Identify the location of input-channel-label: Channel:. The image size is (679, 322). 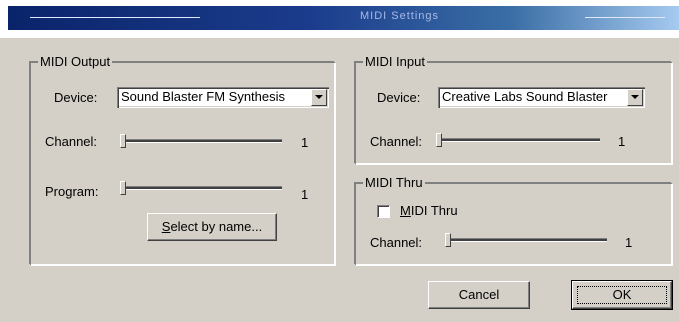
(396, 141).